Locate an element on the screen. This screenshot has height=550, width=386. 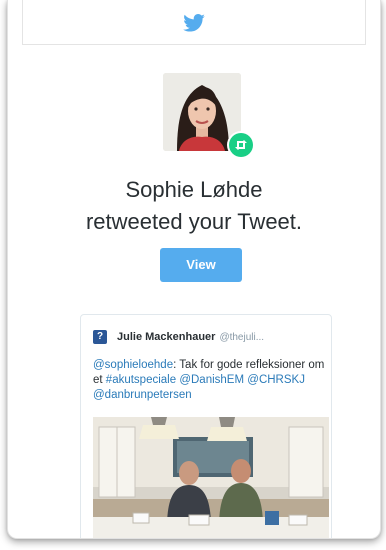
tweet-photo is located at coordinates (211, 477).